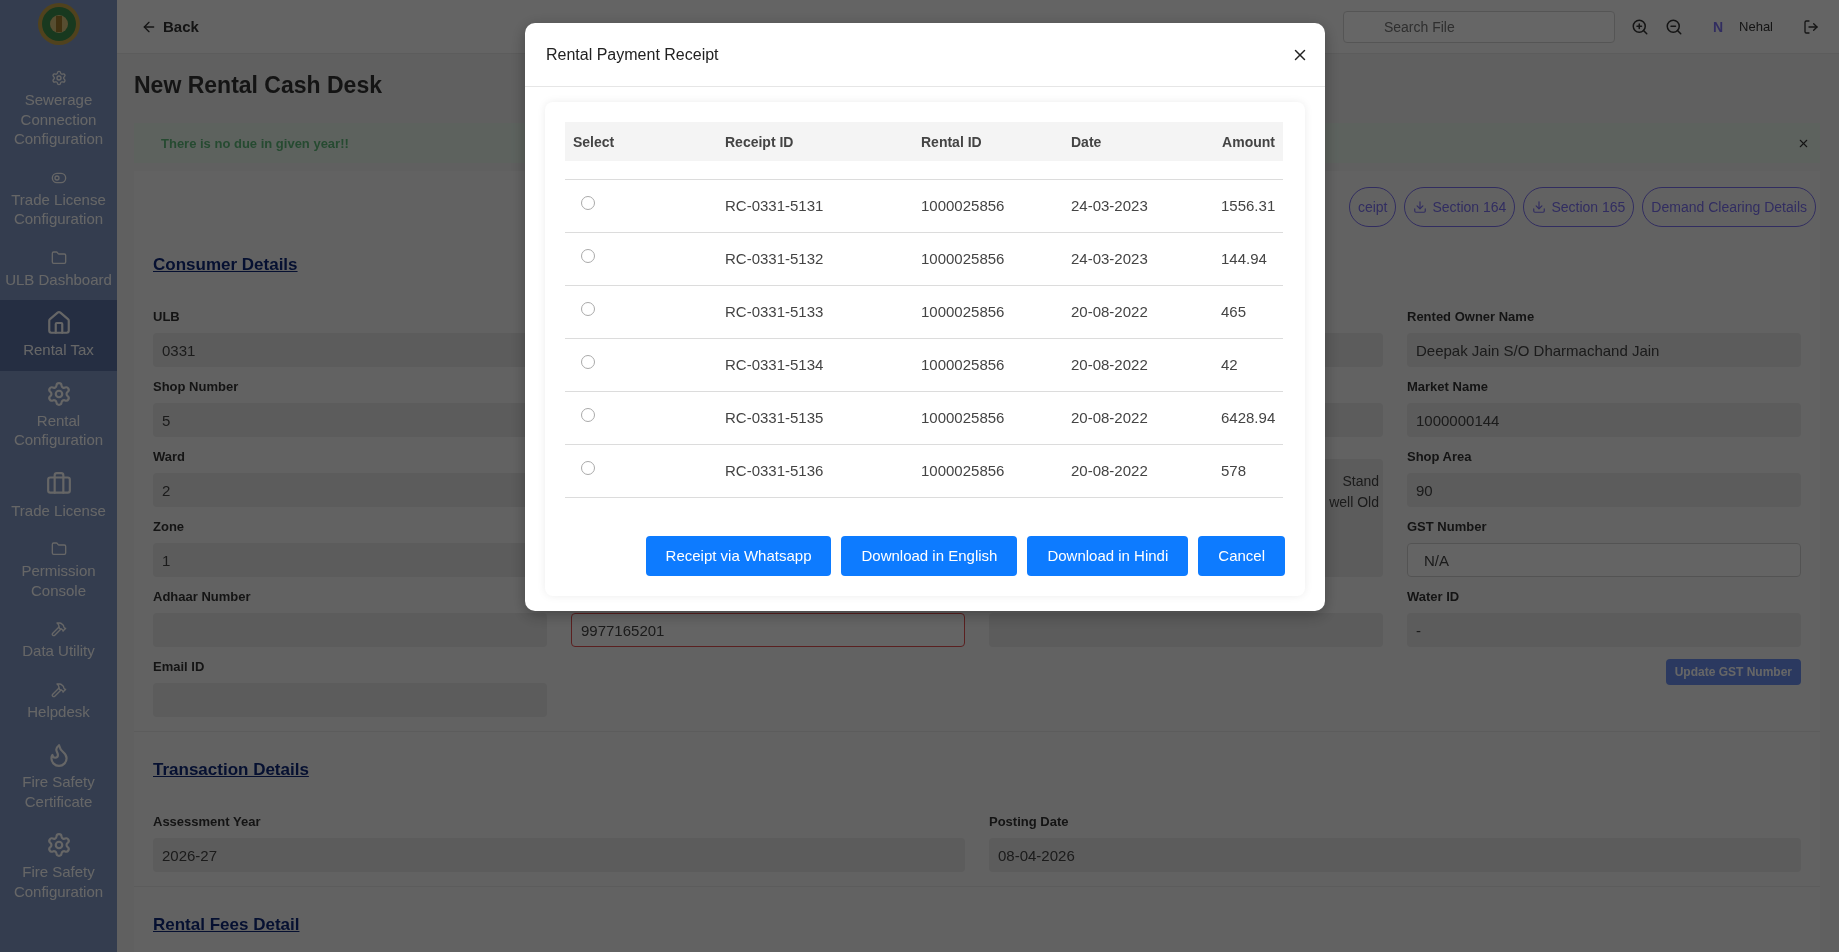 Image resolution: width=1839 pixels, height=952 pixels. I want to click on table-cell: RC-0331-5135, so click(815, 417).